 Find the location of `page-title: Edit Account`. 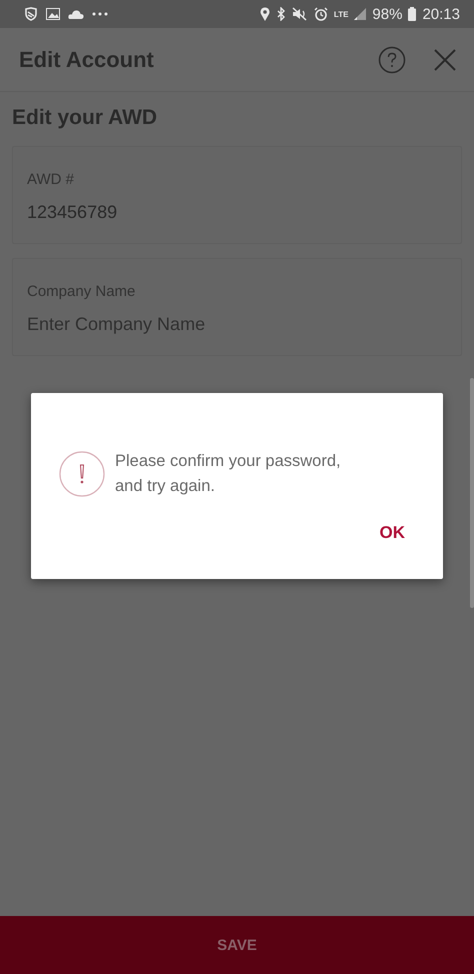

page-title: Edit Account is located at coordinates (86, 59).